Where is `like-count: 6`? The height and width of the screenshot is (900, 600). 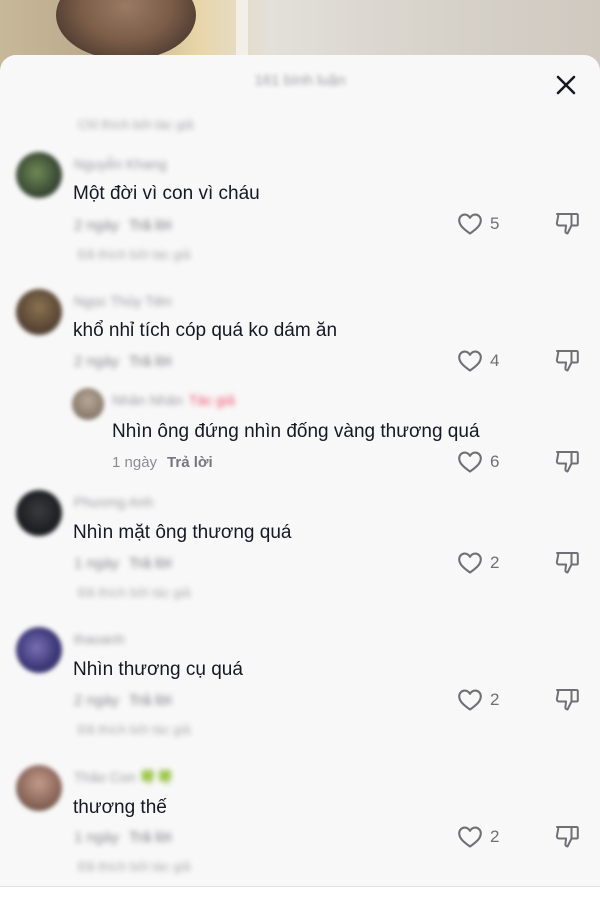
like-count: 6 is located at coordinates (495, 461).